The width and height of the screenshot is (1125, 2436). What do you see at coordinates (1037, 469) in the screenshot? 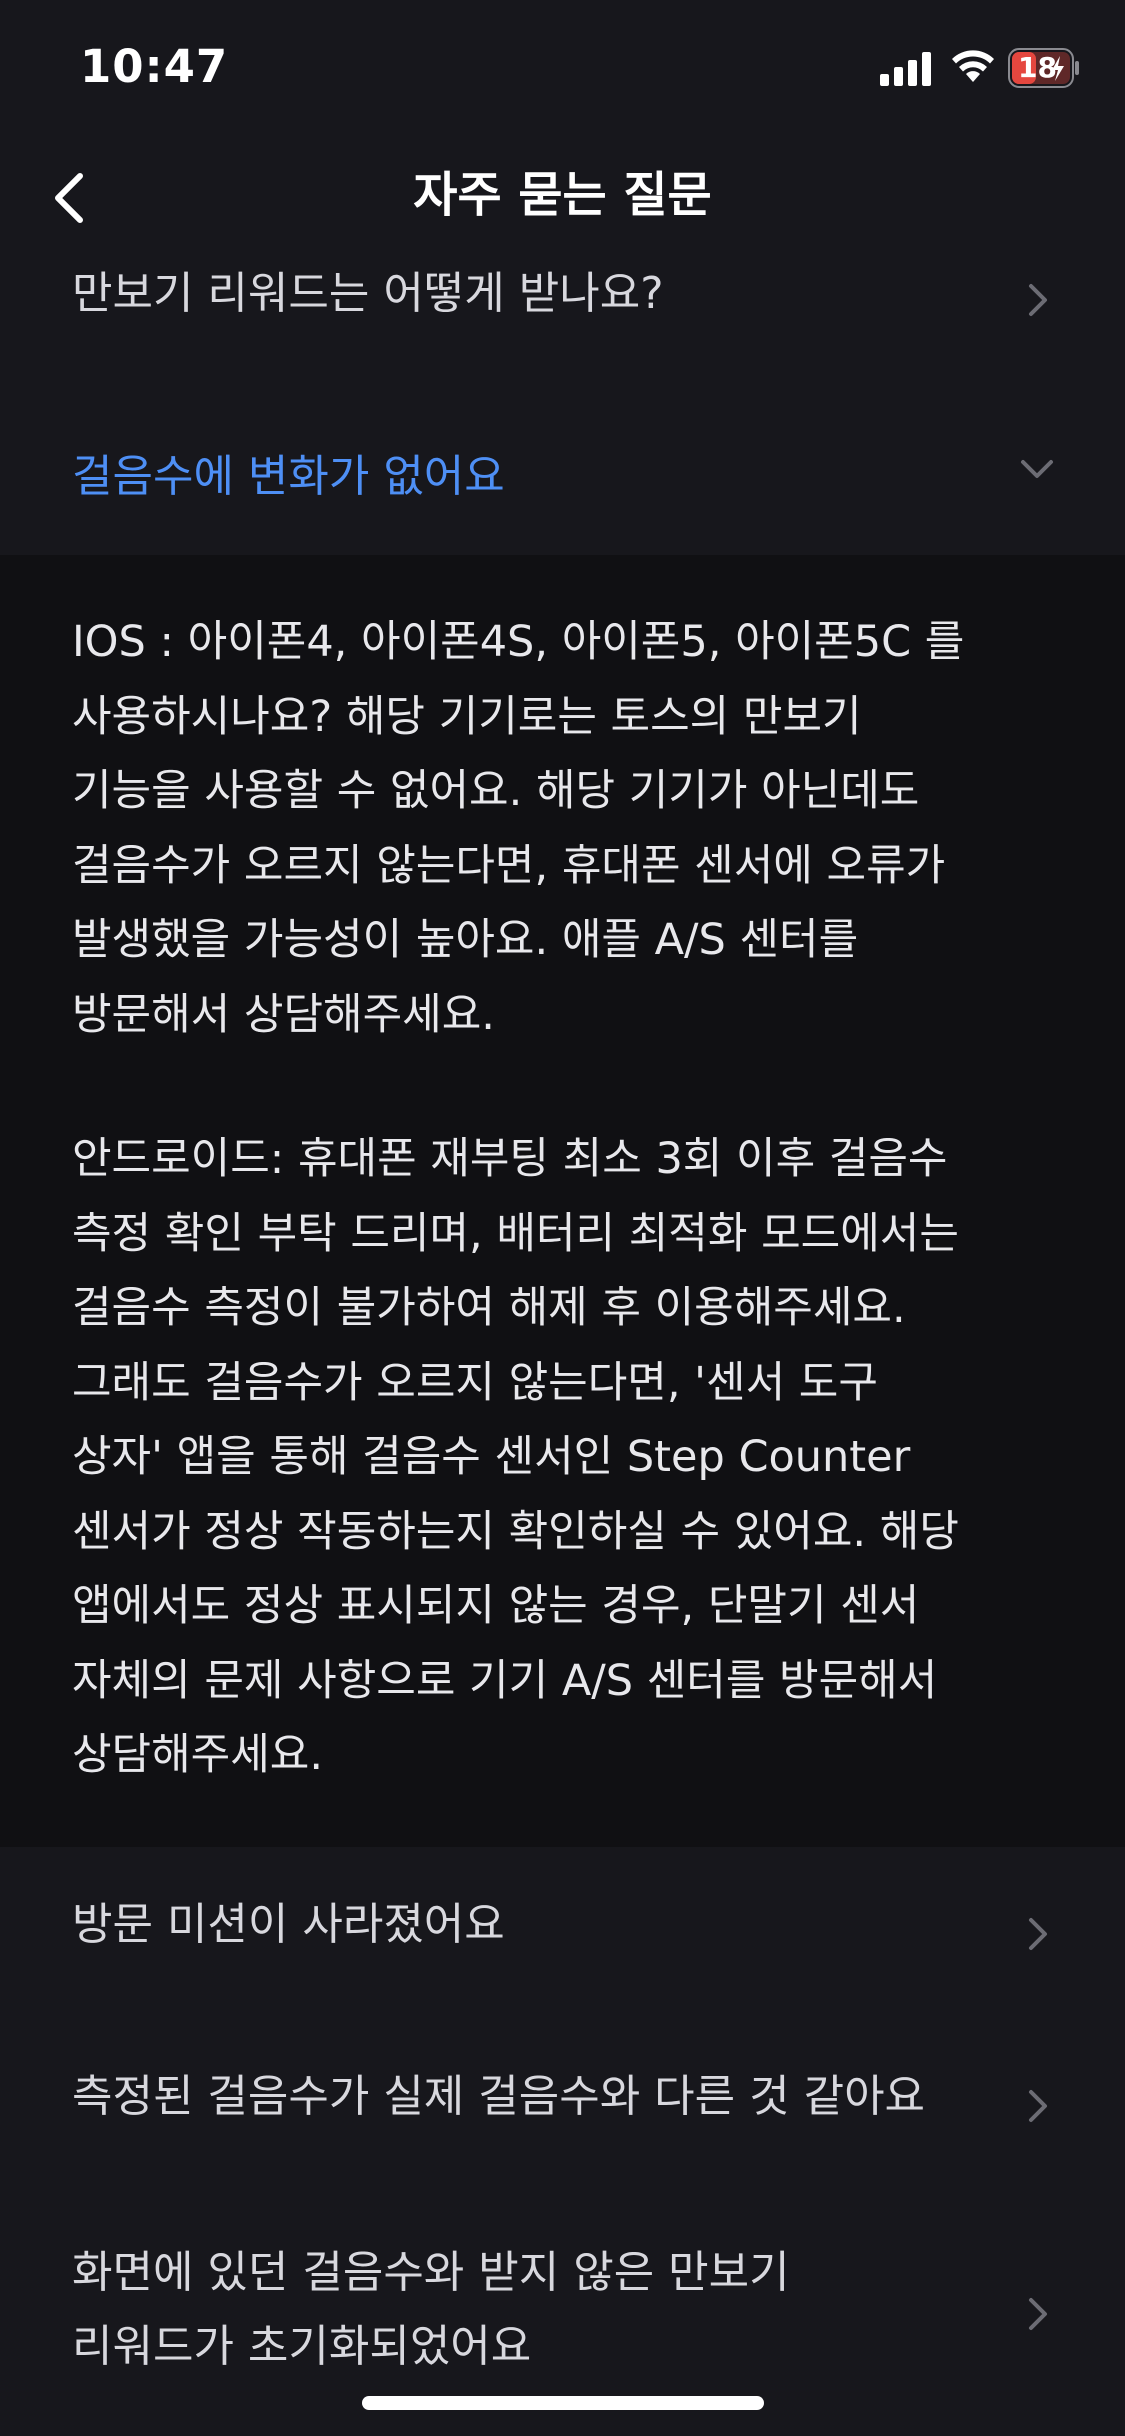
I see `chevron-down-icon` at bounding box center [1037, 469].